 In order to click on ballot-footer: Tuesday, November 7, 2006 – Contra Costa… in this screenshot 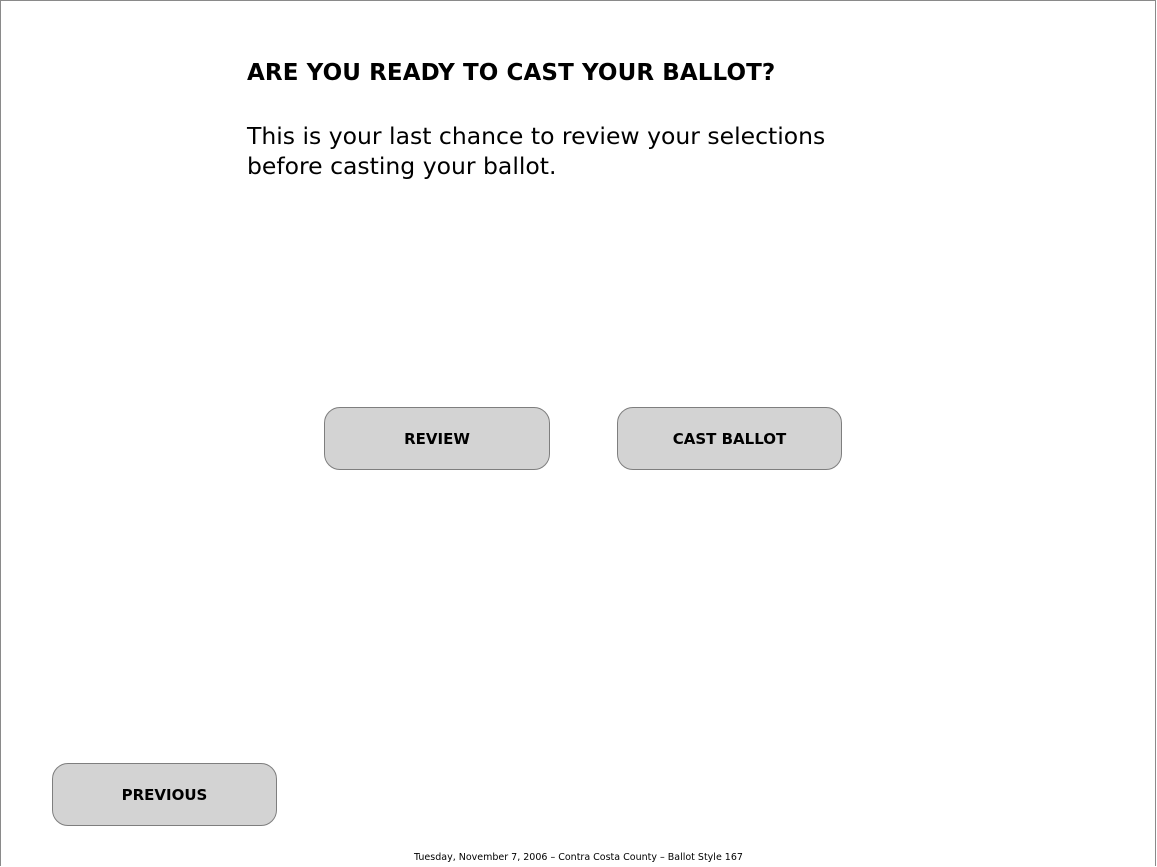, I will do `click(578, 857)`.